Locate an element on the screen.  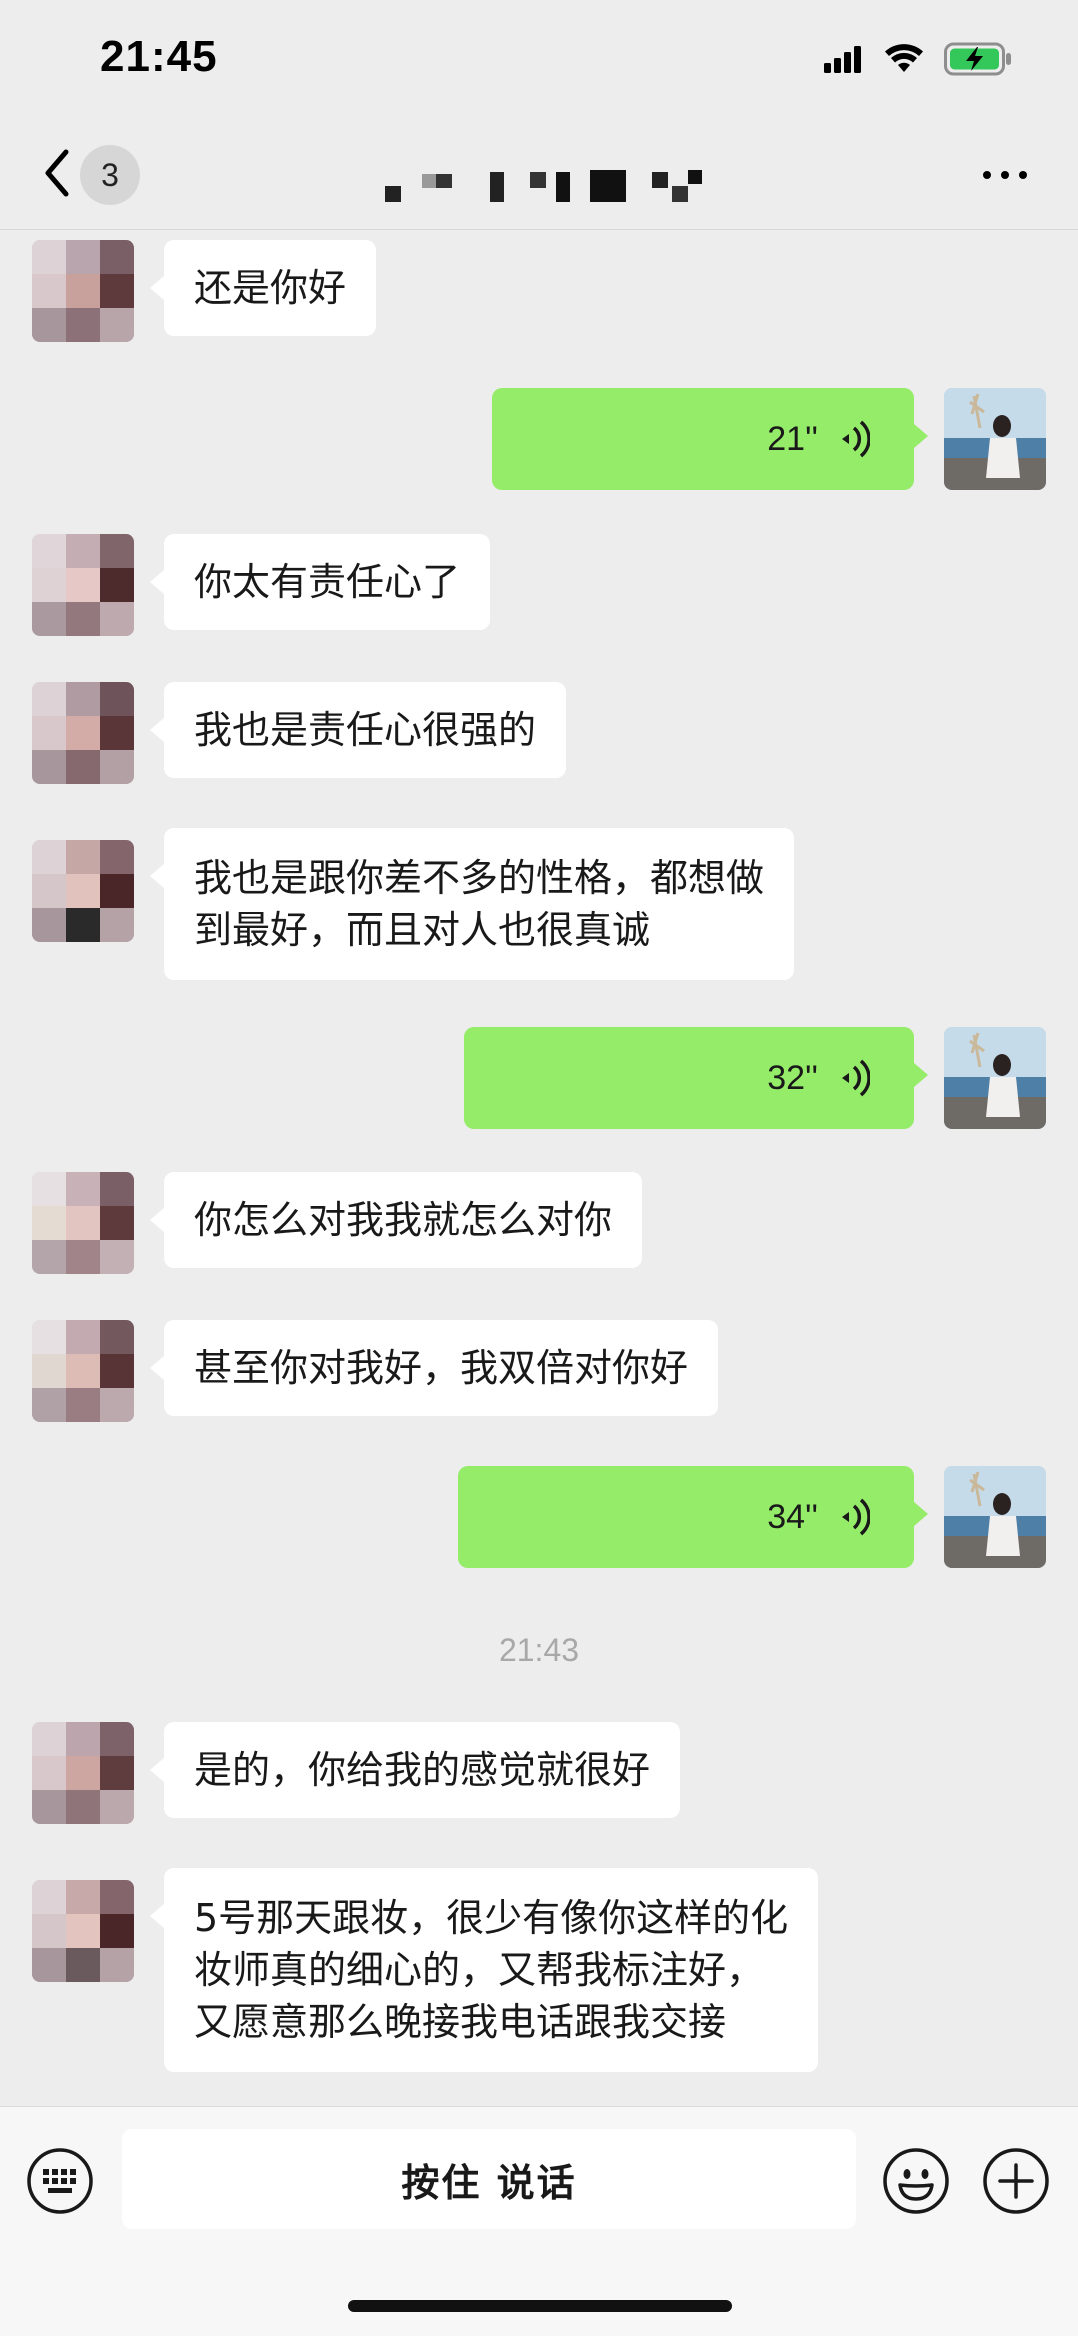
incoming-message: 甚至你对我好，我双倍对你好 is located at coordinates (434, 1368).